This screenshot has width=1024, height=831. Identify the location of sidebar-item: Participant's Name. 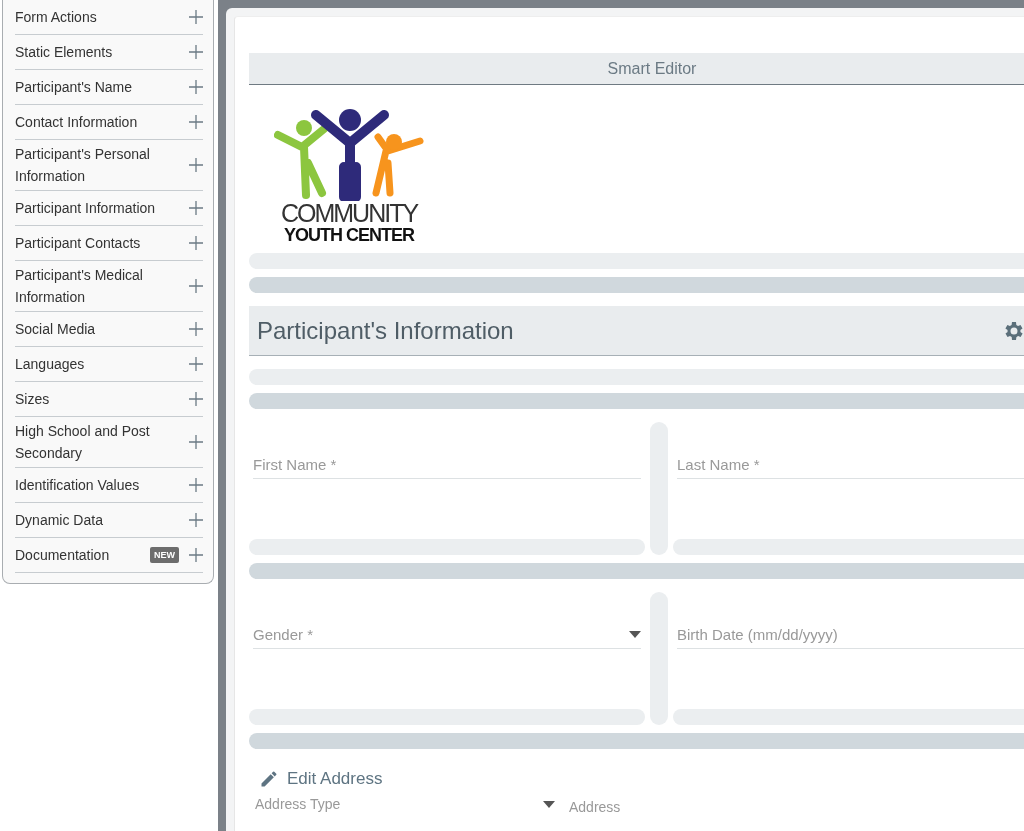
(109, 87).